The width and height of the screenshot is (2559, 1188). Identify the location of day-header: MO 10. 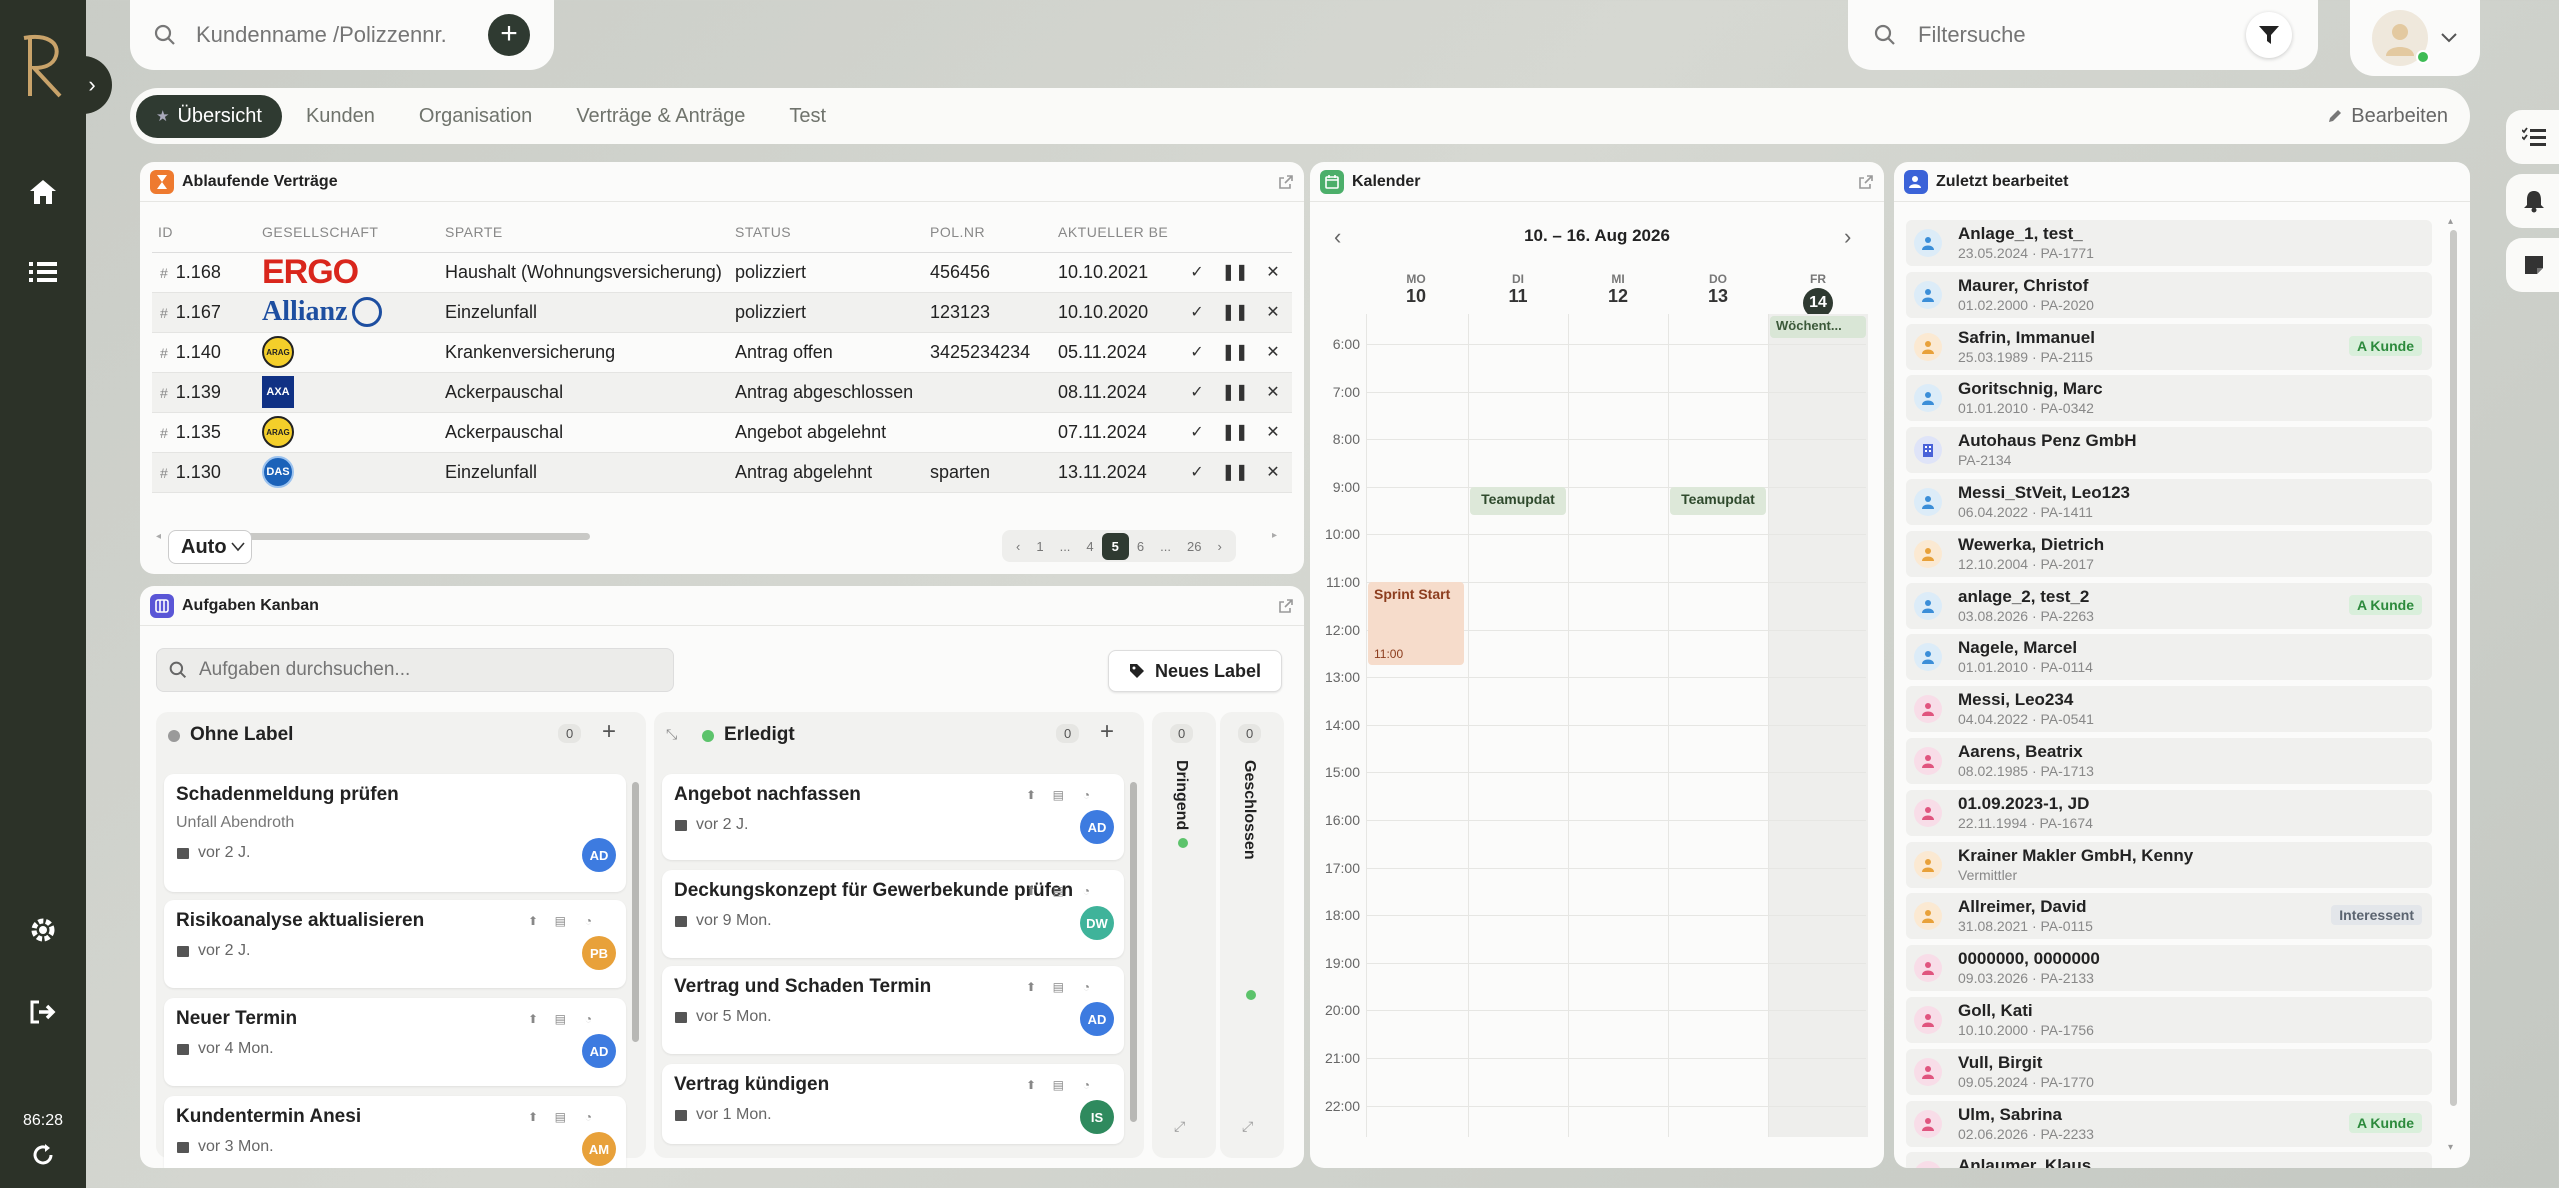
(1416, 289).